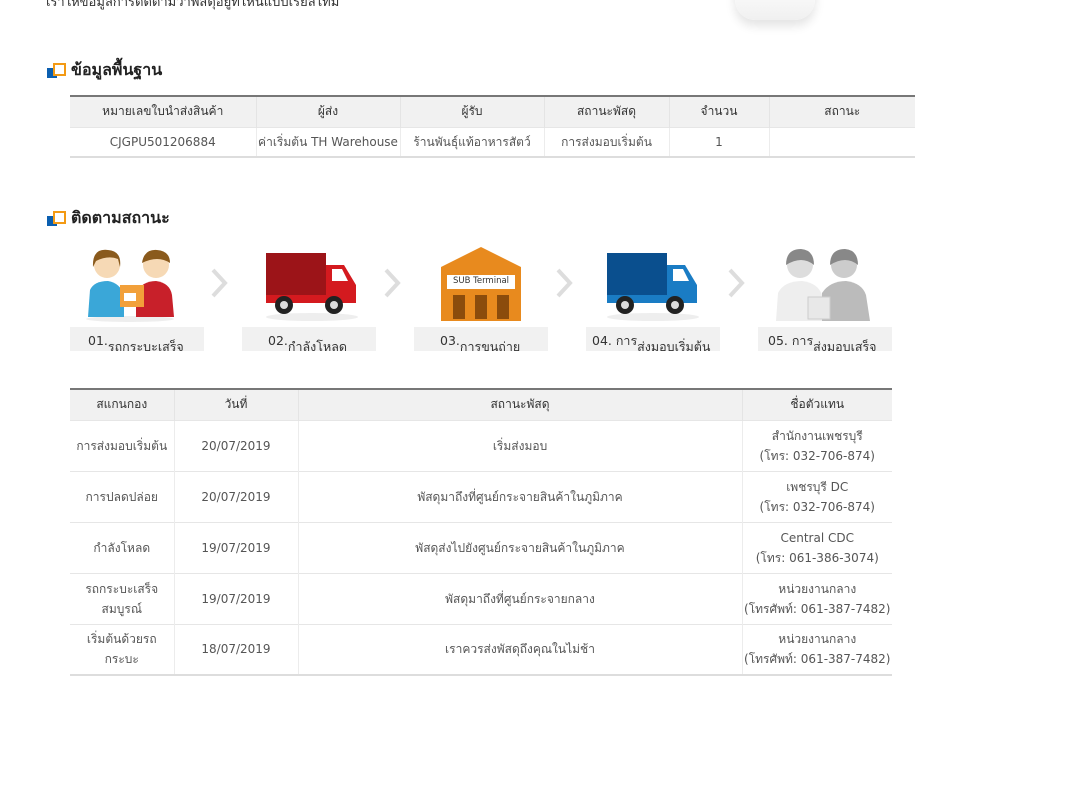 The image size is (1067, 786). What do you see at coordinates (471, 111) in the screenshot?
I see `header-receiver: ผู้รับ` at bounding box center [471, 111].